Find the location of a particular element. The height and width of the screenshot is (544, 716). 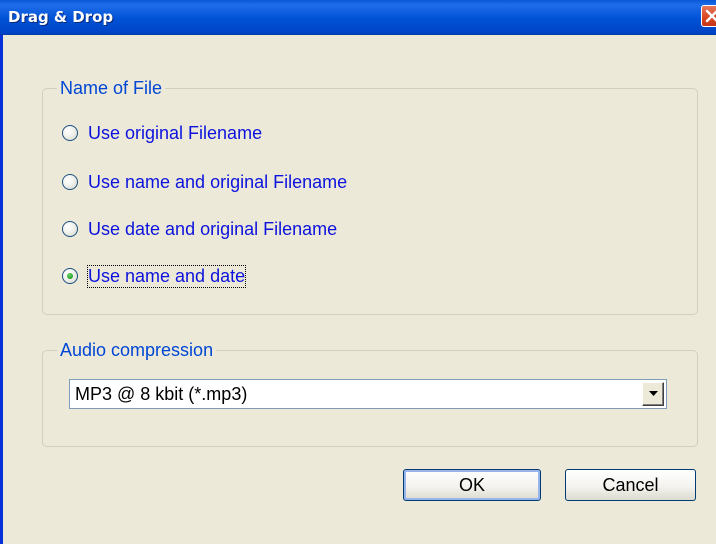

option-date-and-original-filename-label: Use date and original Filename is located at coordinates (212, 229).